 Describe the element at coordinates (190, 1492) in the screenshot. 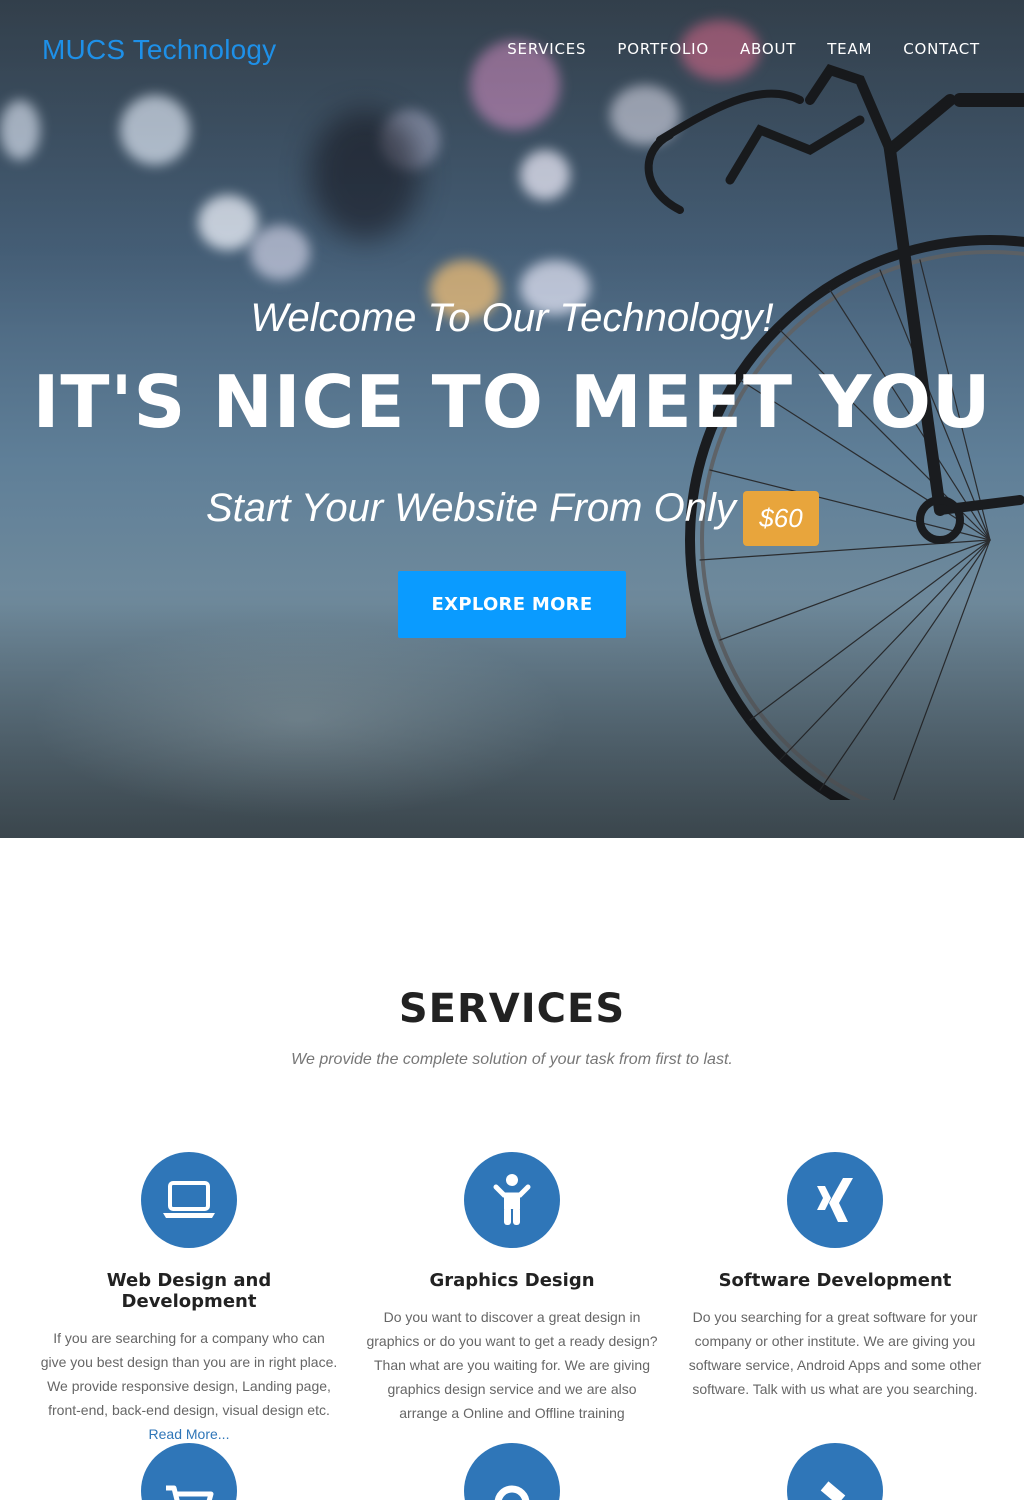

I see `cart-icon` at that location.